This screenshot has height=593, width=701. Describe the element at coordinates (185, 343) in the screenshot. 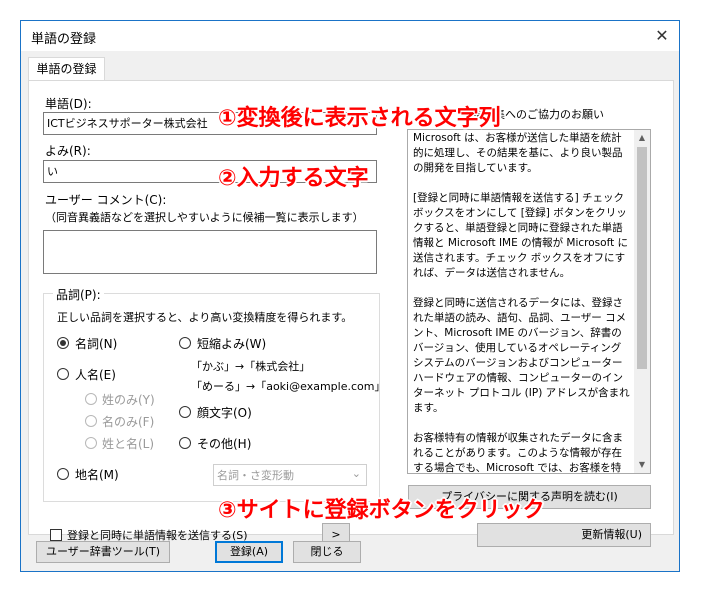

I see `abbrev-radio` at that location.